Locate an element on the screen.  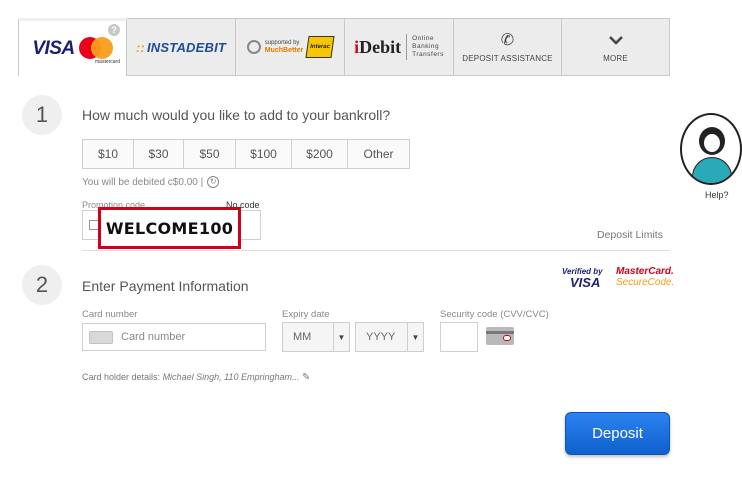
help-label: Help? is located at coordinates (717, 195).